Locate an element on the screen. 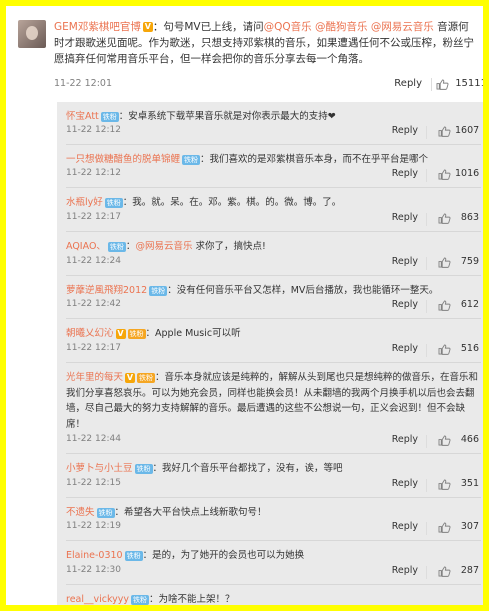 The image size is (489, 611). username-link: 怀宝Att is located at coordinates (82, 116).